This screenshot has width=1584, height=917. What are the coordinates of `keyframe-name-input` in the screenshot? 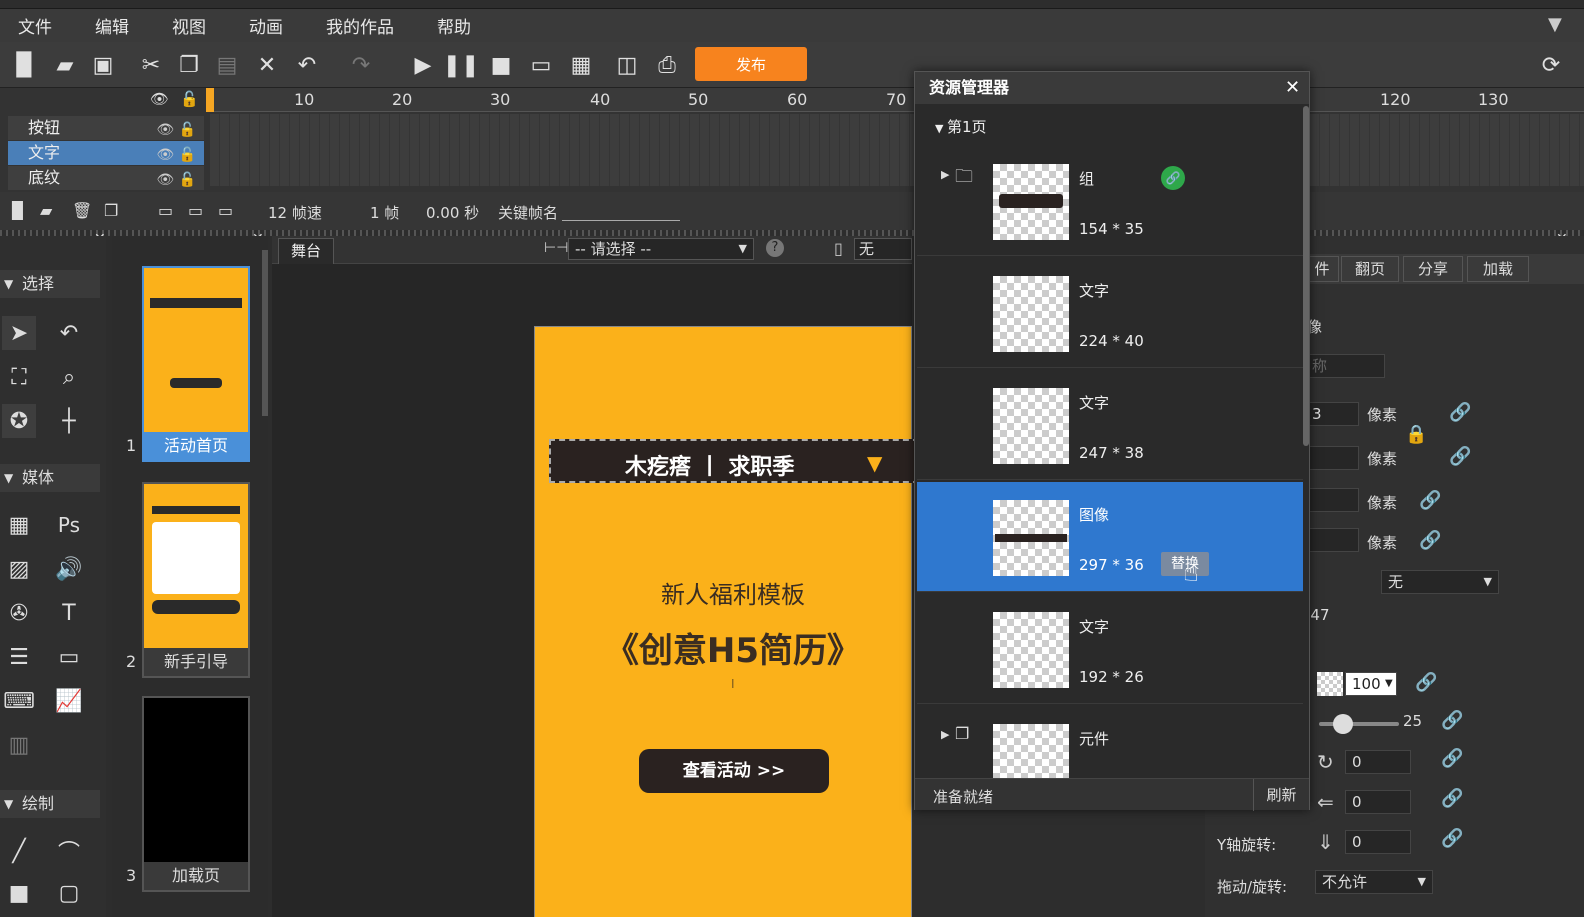 It's located at (621, 220).